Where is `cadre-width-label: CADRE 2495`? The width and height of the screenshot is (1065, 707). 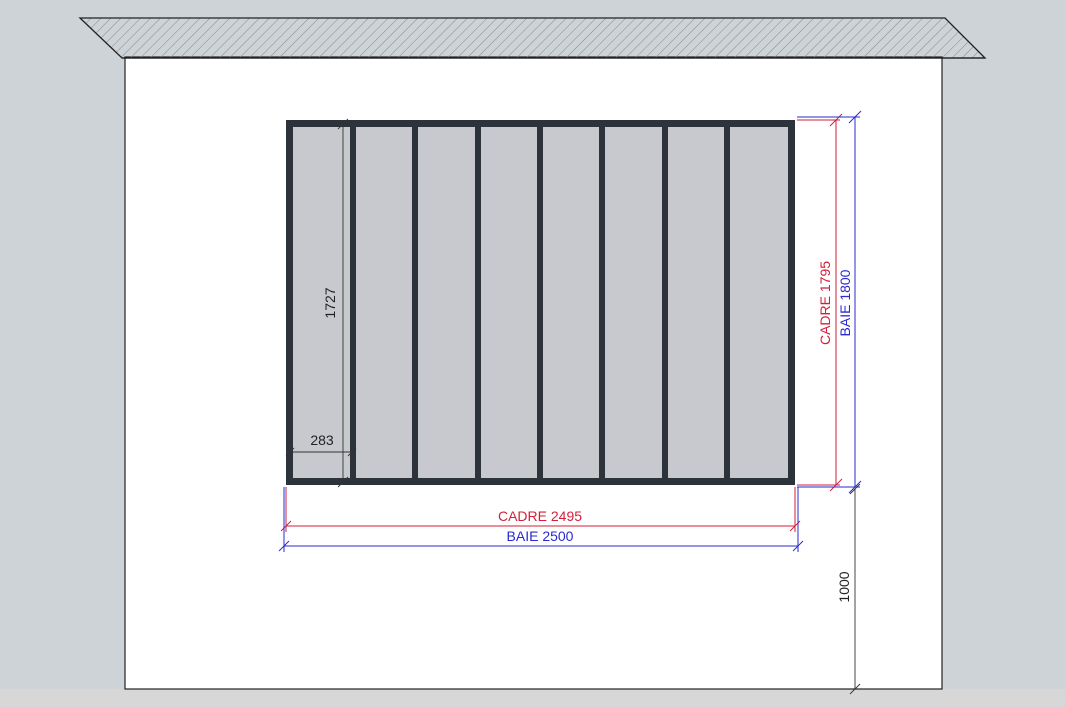 cadre-width-label: CADRE 2495 is located at coordinates (540, 516).